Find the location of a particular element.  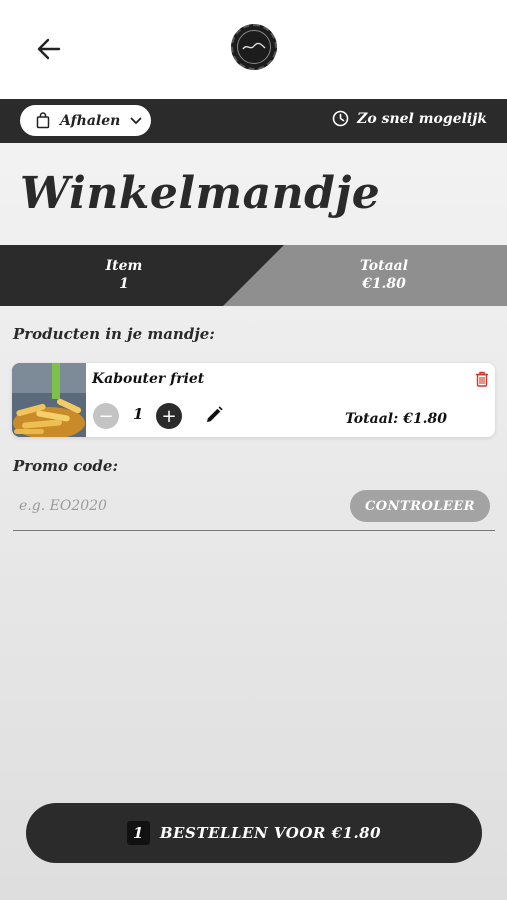

clock-icon is located at coordinates (340, 118).